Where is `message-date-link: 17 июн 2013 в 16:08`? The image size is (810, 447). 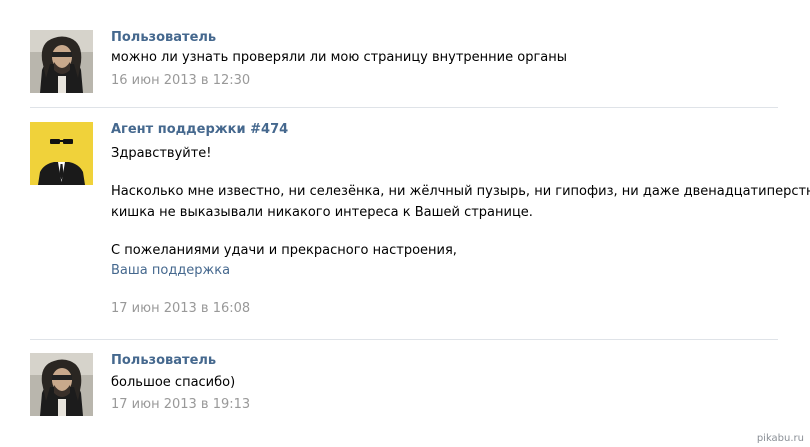
message-date-link: 17 июн 2013 в 16:08 is located at coordinates (445, 309).